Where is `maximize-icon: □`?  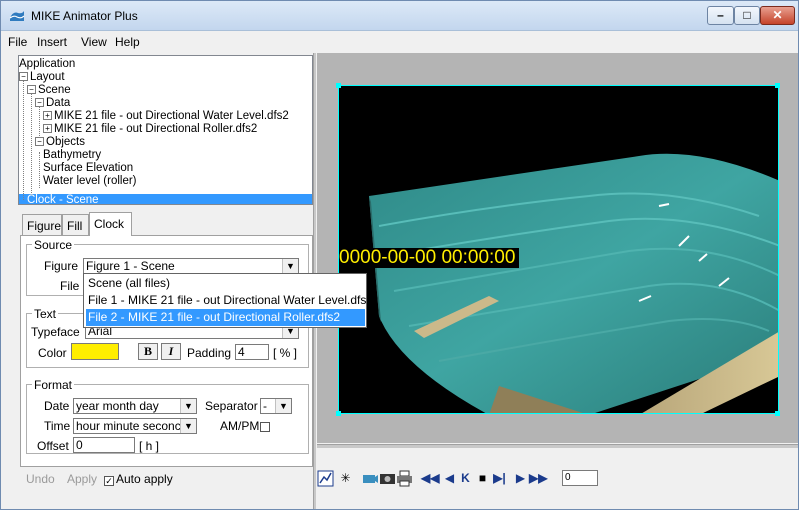 maximize-icon: □ is located at coordinates (747, 15).